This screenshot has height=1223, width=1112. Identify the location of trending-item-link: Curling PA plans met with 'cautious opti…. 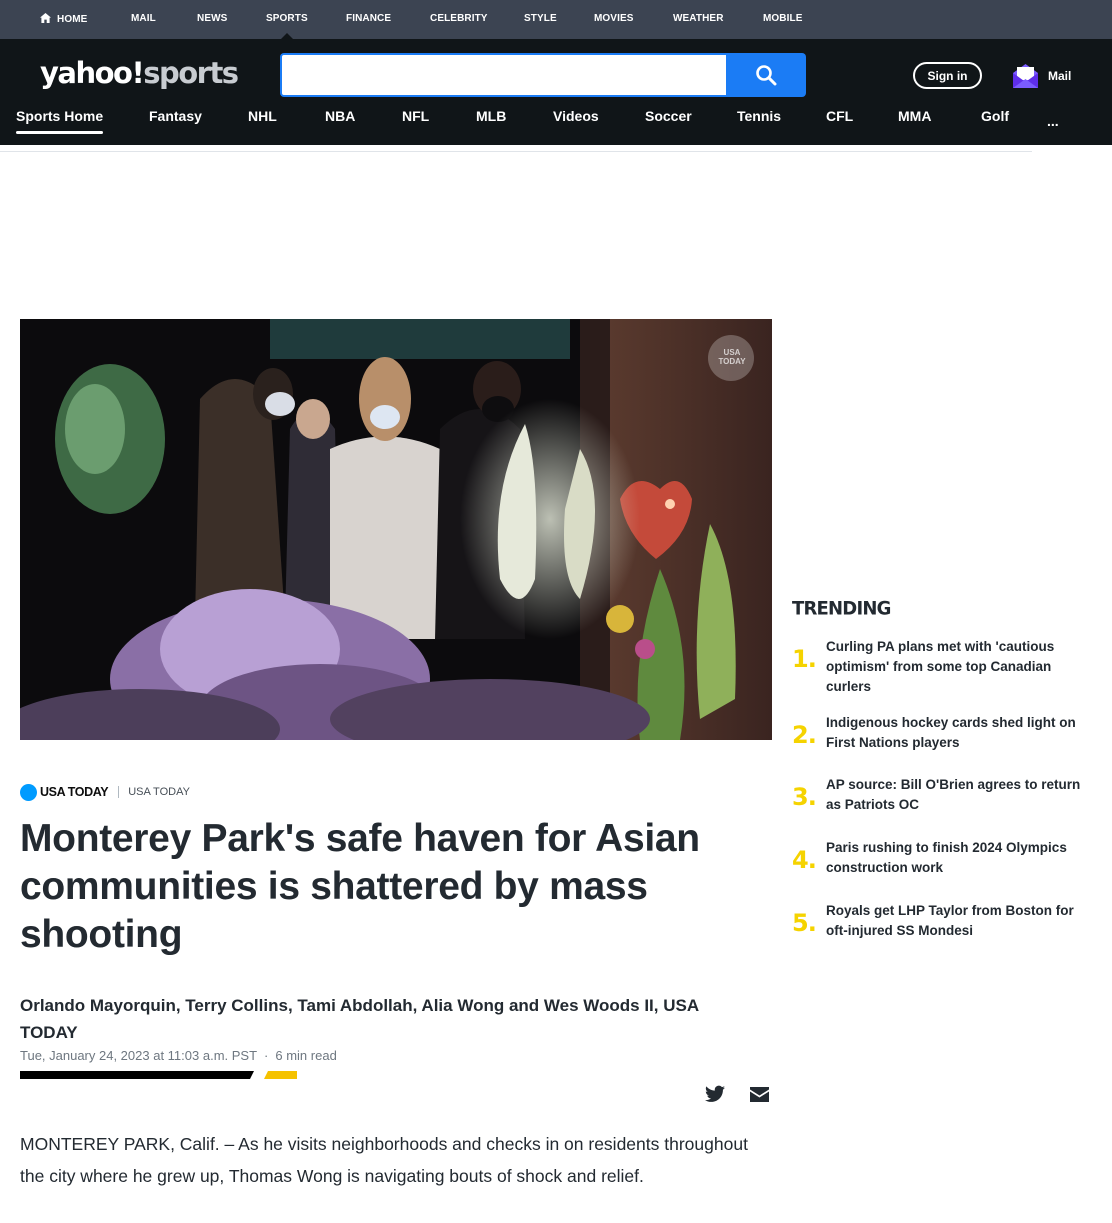
(957, 667).